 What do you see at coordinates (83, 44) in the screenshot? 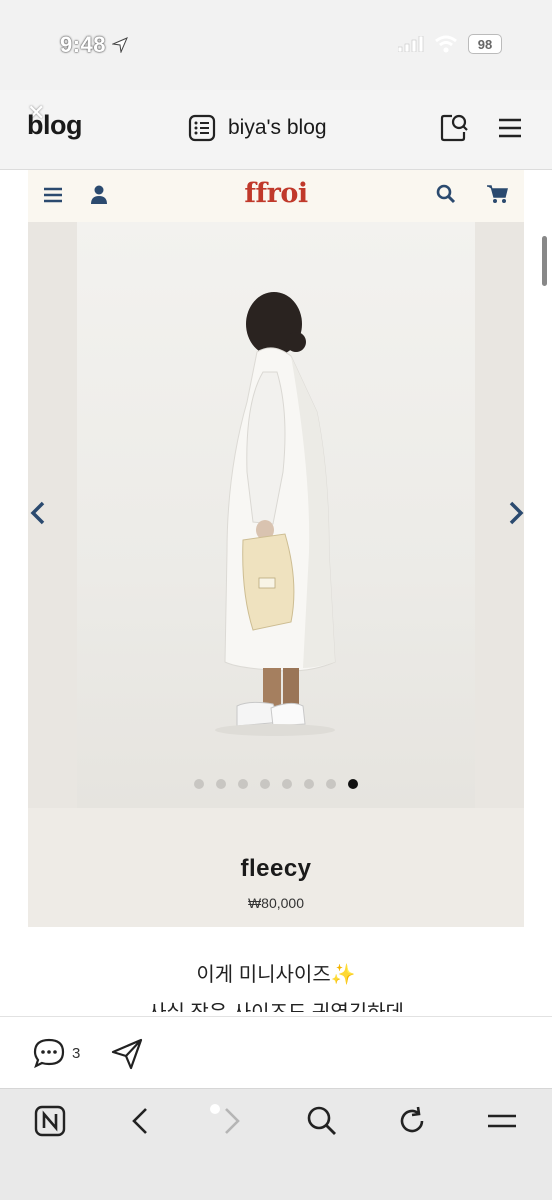
I see `status-time-text: 9:48` at bounding box center [83, 44].